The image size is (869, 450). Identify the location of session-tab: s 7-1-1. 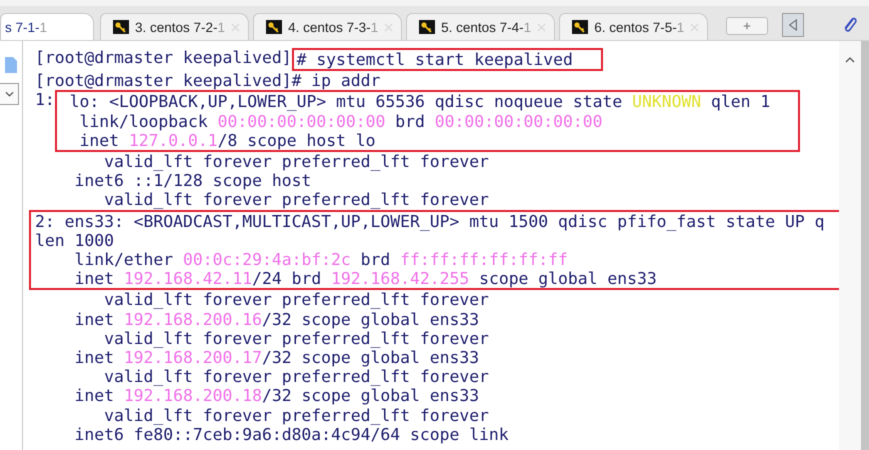
(47, 26).